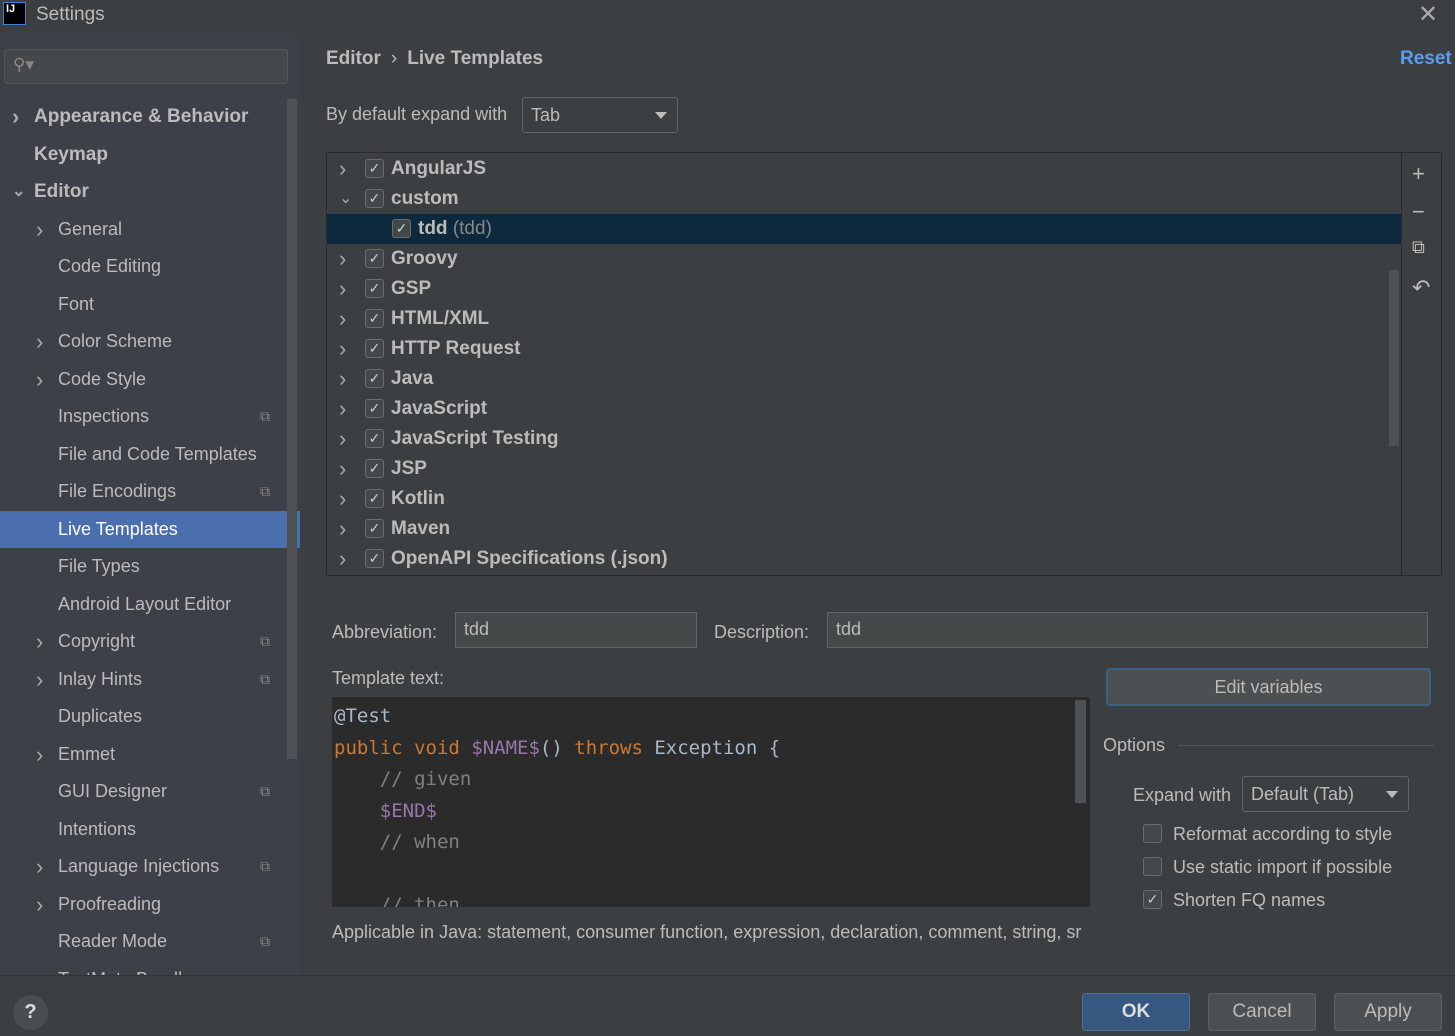 This screenshot has width=1455, height=1036. What do you see at coordinates (150, 904) in the screenshot?
I see `sidebar-item-proofreading: › Proofreading` at bounding box center [150, 904].